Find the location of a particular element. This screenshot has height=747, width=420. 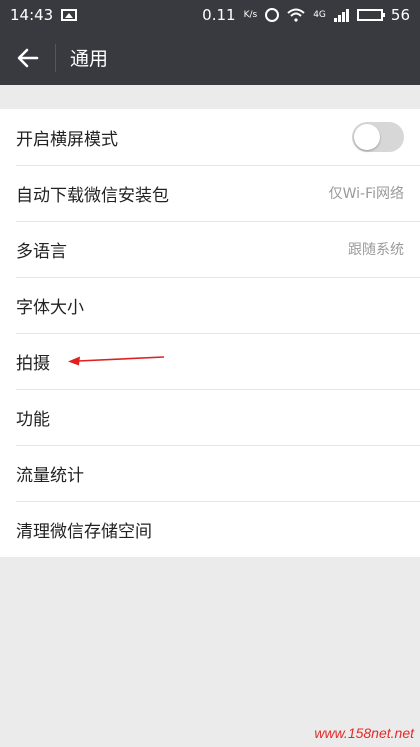

status-left: 14:43 is located at coordinates (44, 15).